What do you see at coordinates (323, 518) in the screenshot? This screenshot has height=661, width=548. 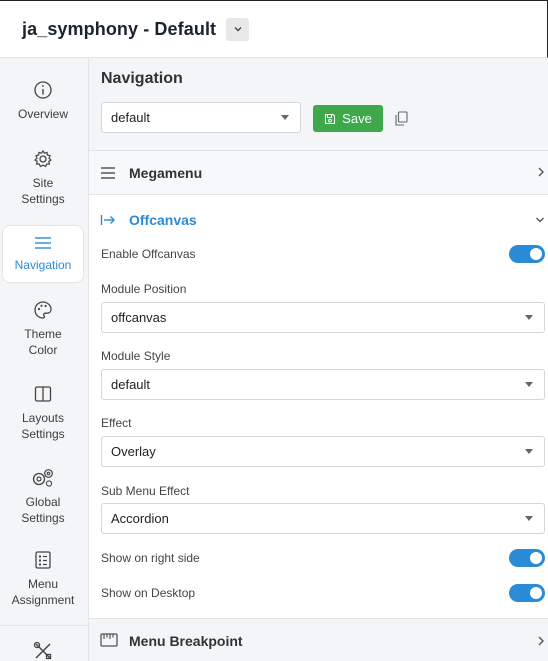 I see `sub-menu-effect-select: Accordion` at bounding box center [323, 518].